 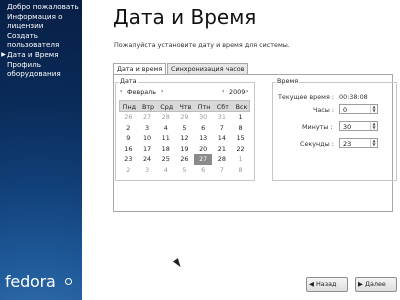 What do you see at coordinates (165, 138) in the screenshot?
I see `calendar-day: 11` at bounding box center [165, 138].